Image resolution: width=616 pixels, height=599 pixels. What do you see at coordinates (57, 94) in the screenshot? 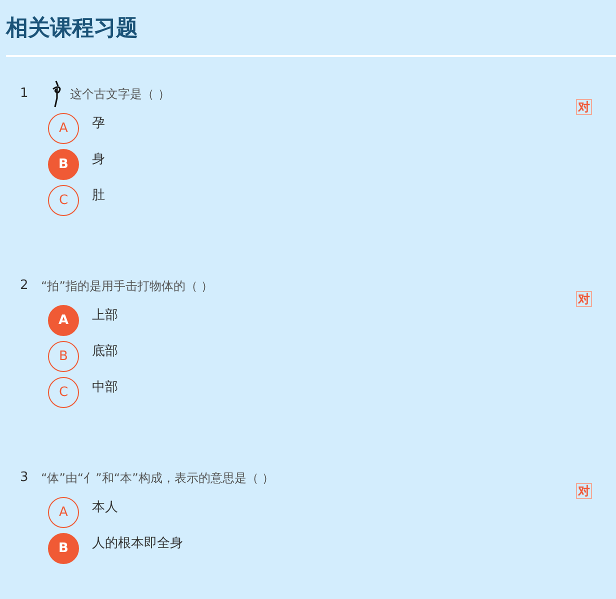
I see `ancient-character-icon` at bounding box center [57, 94].